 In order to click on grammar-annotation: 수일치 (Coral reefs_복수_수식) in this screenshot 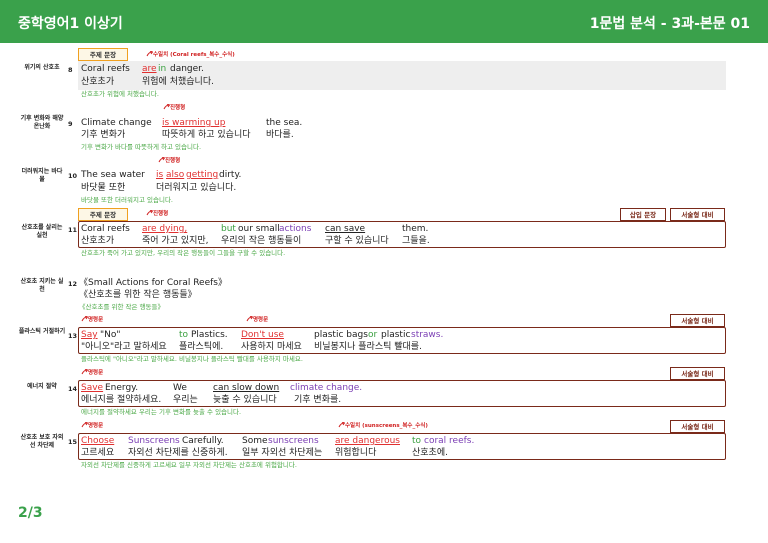, I will do `click(190, 55)`.